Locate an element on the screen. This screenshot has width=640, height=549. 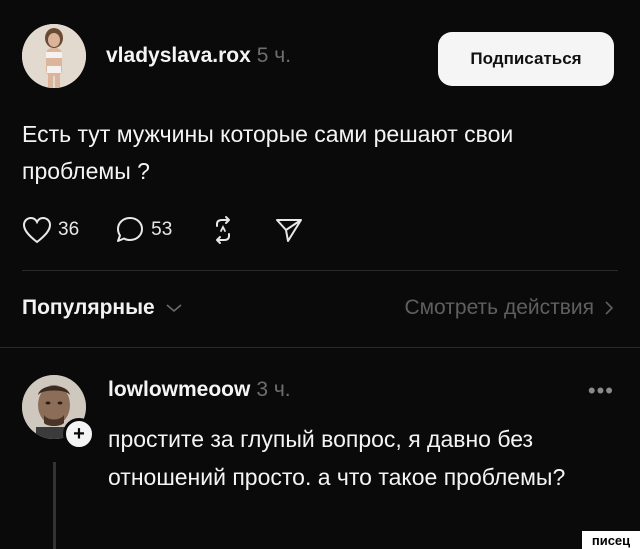
view-activity-label: Смотреть действия is located at coordinates (499, 307).